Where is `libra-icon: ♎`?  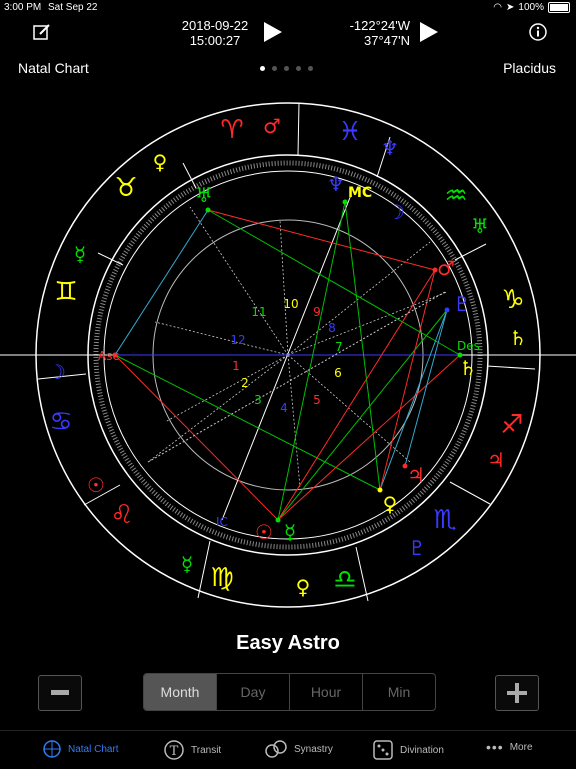
libra-icon: ♎ is located at coordinates (344, 580).